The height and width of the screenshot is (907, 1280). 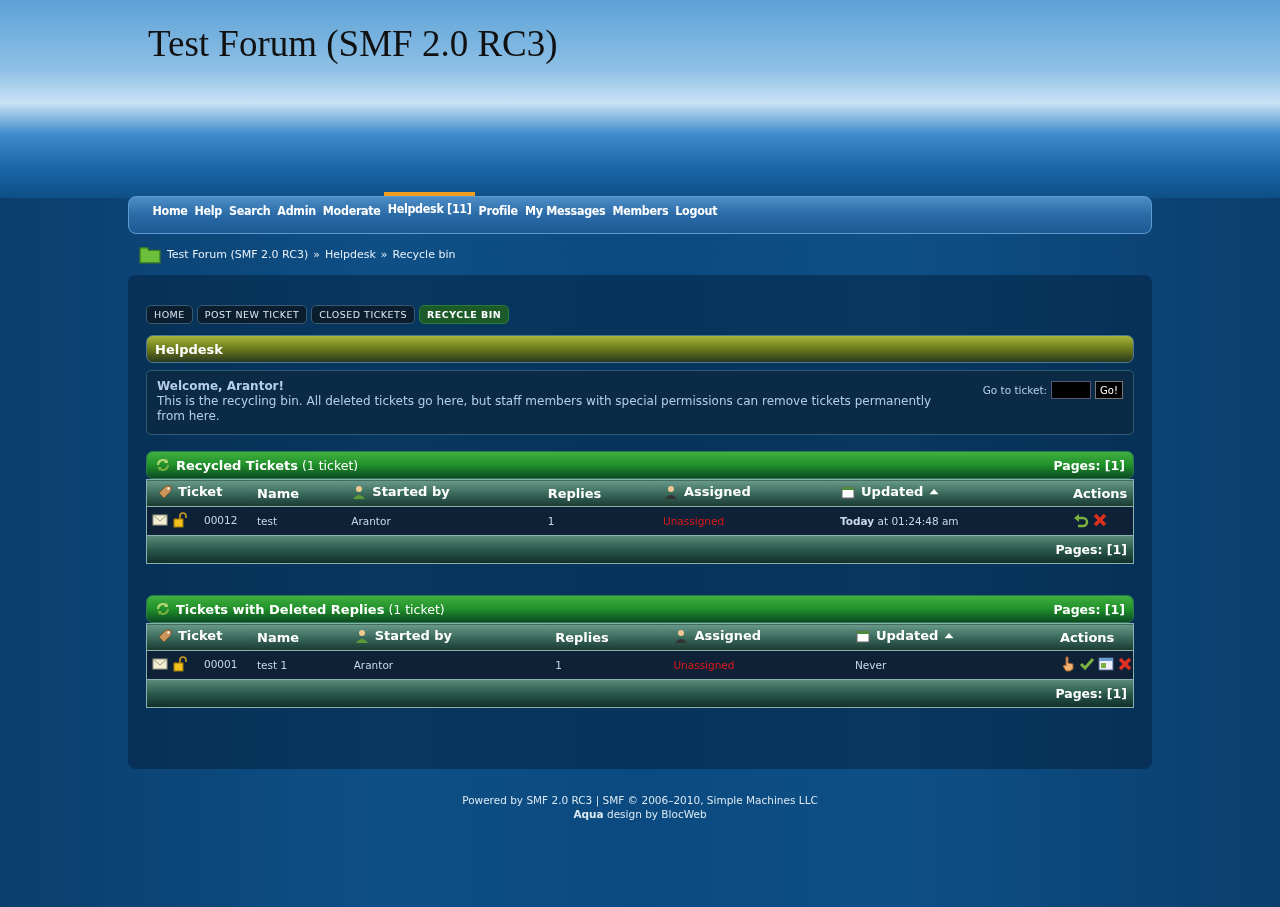 What do you see at coordinates (1109, 390) in the screenshot?
I see `go-button: Go!` at bounding box center [1109, 390].